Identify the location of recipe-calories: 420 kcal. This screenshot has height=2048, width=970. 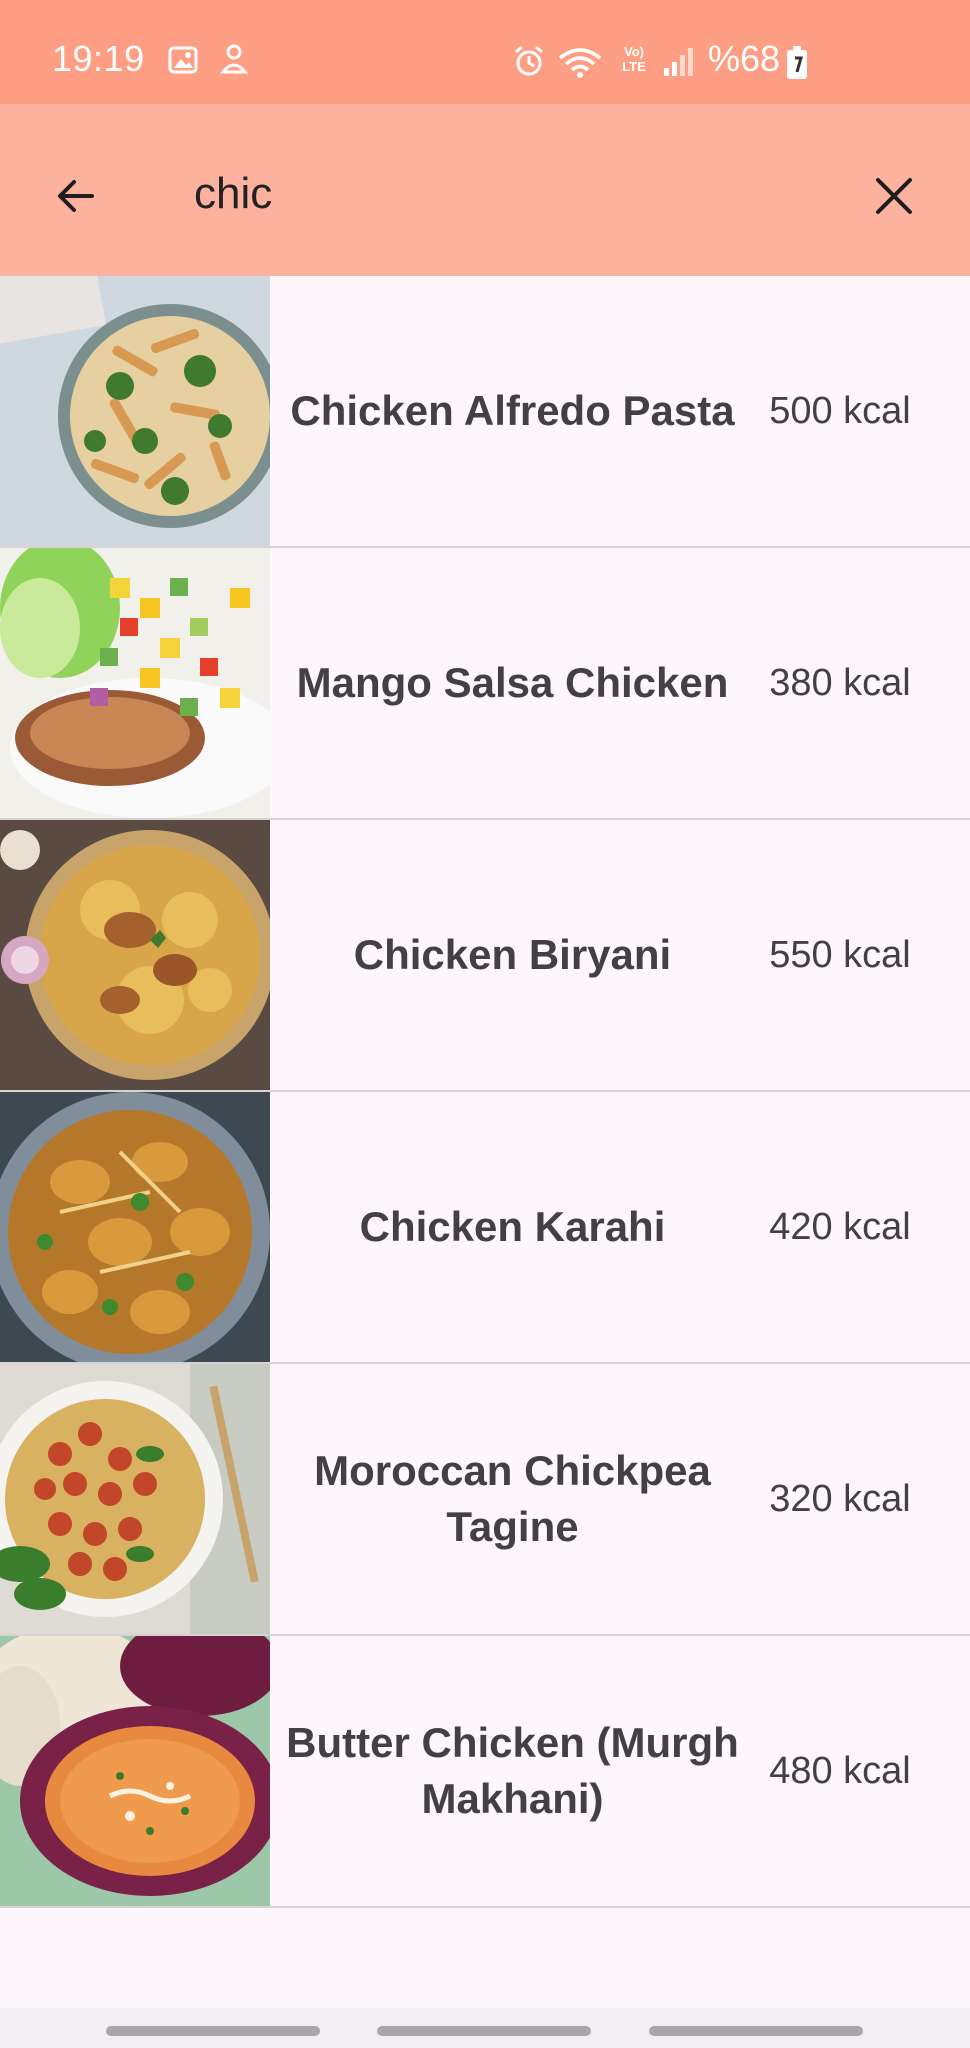
(840, 1226).